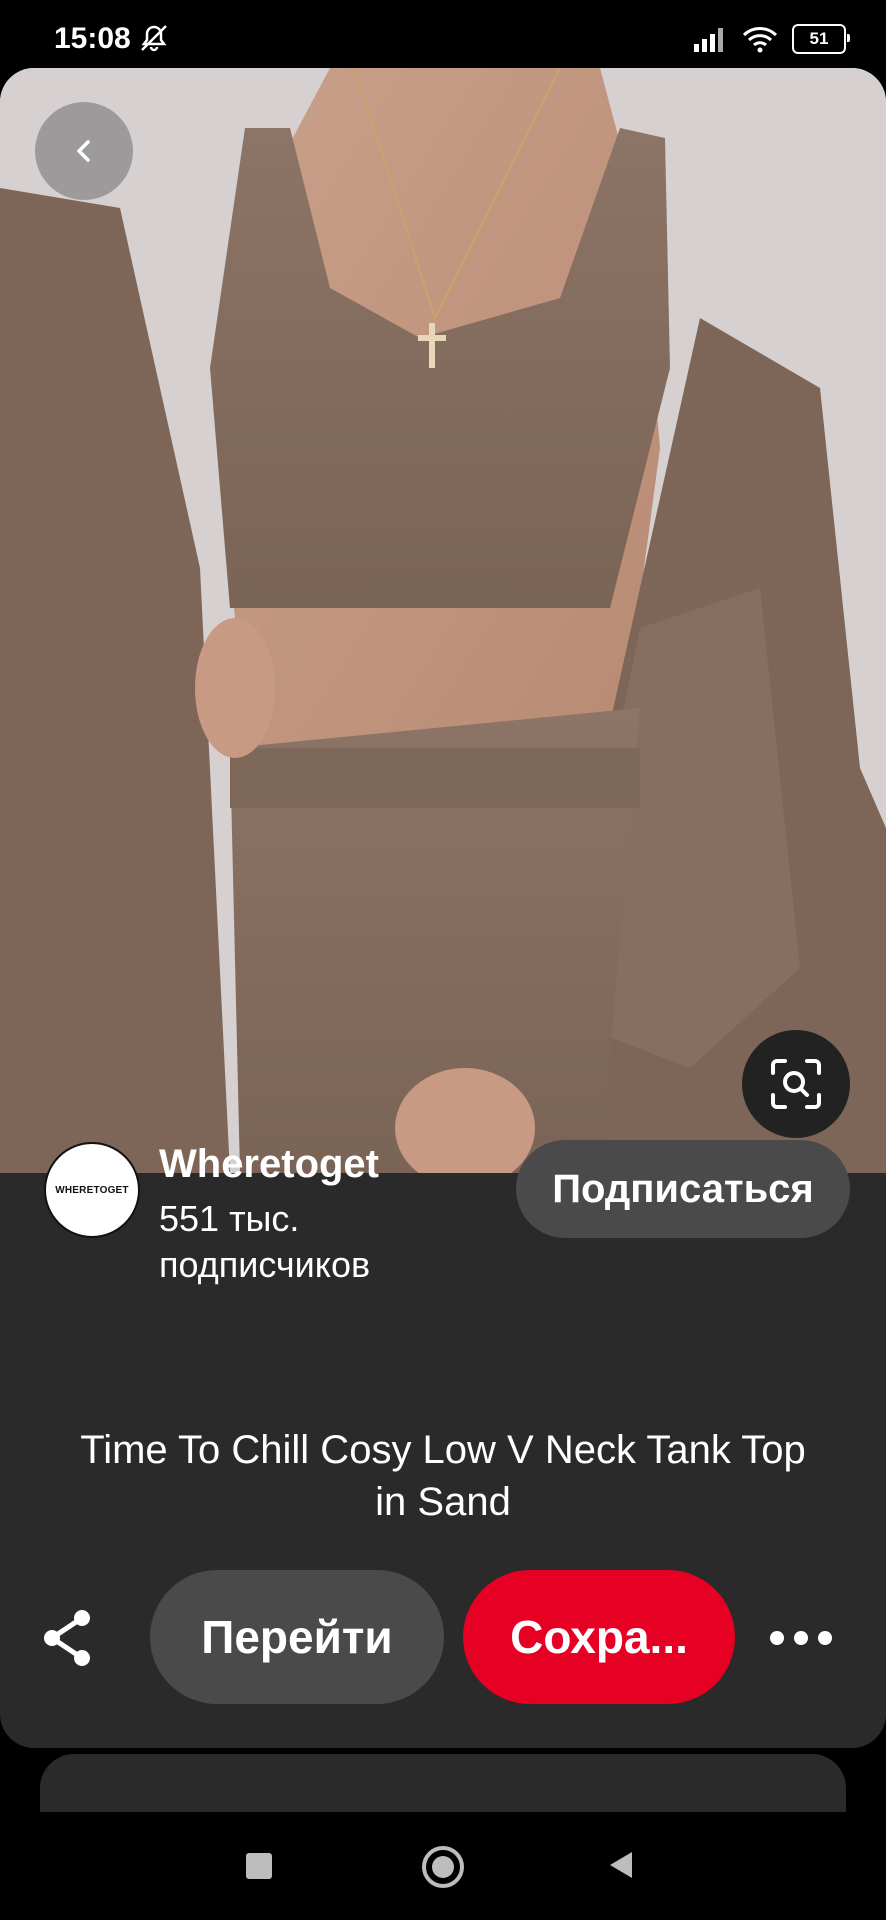 The width and height of the screenshot is (886, 1920). I want to click on more-icon, so click(801, 1638).